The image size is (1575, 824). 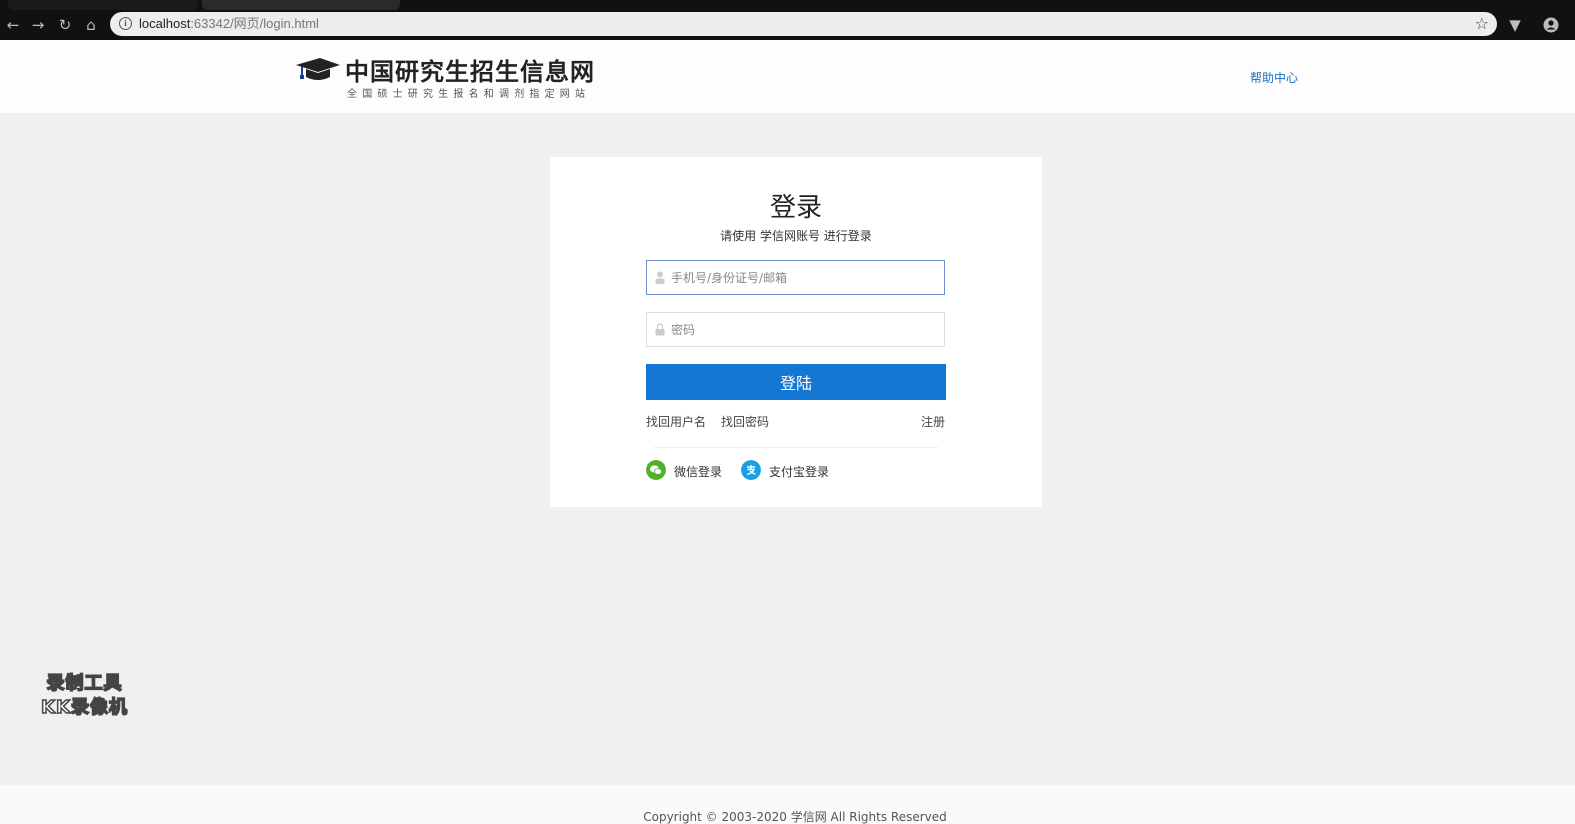 What do you see at coordinates (676, 421) in the screenshot?
I see `recover-username-link: 找回用户名` at bounding box center [676, 421].